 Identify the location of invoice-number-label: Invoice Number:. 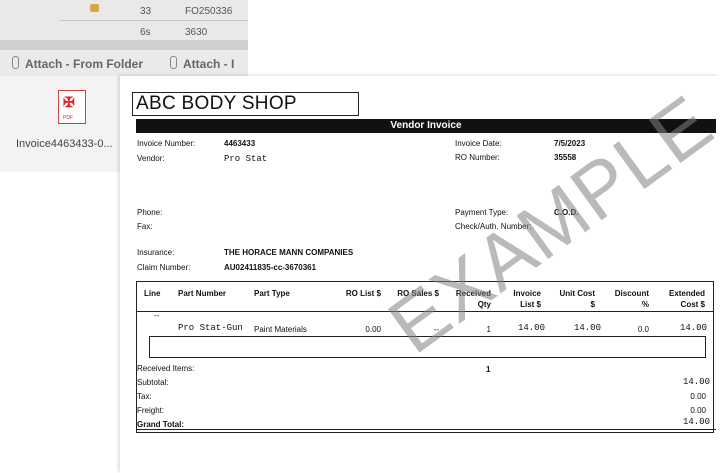
(166, 143).